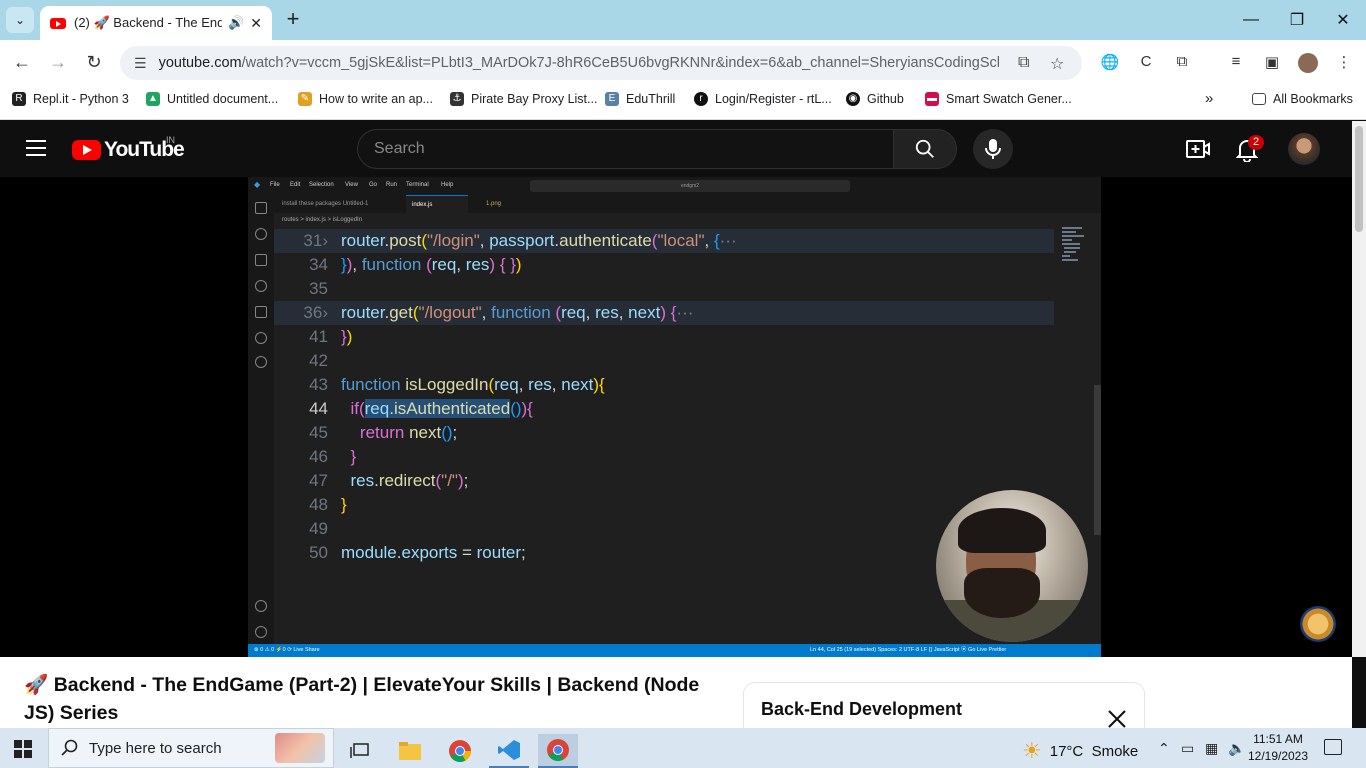 The height and width of the screenshot is (768, 1366). Describe the element at coordinates (457, 99) in the screenshot. I see `pirate-ship-icon: ⚓` at that location.